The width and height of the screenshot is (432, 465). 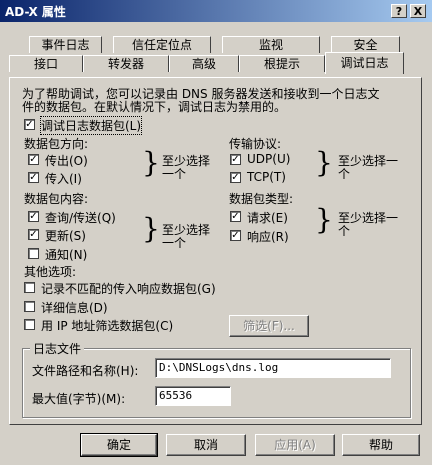 I want to click on direction-brace-icon: }, so click(x=151, y=162).